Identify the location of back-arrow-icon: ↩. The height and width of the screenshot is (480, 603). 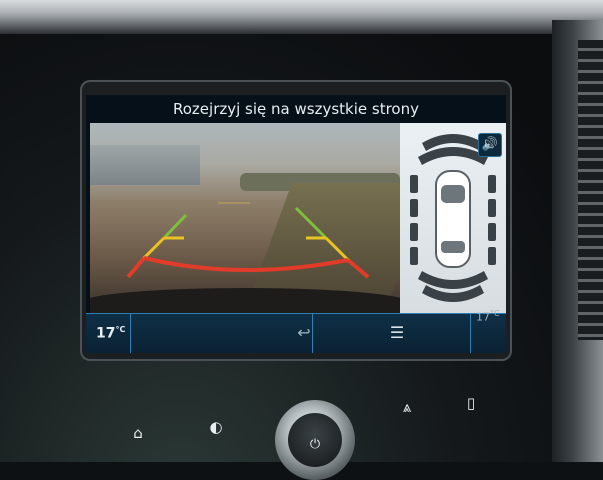
(304, 332).